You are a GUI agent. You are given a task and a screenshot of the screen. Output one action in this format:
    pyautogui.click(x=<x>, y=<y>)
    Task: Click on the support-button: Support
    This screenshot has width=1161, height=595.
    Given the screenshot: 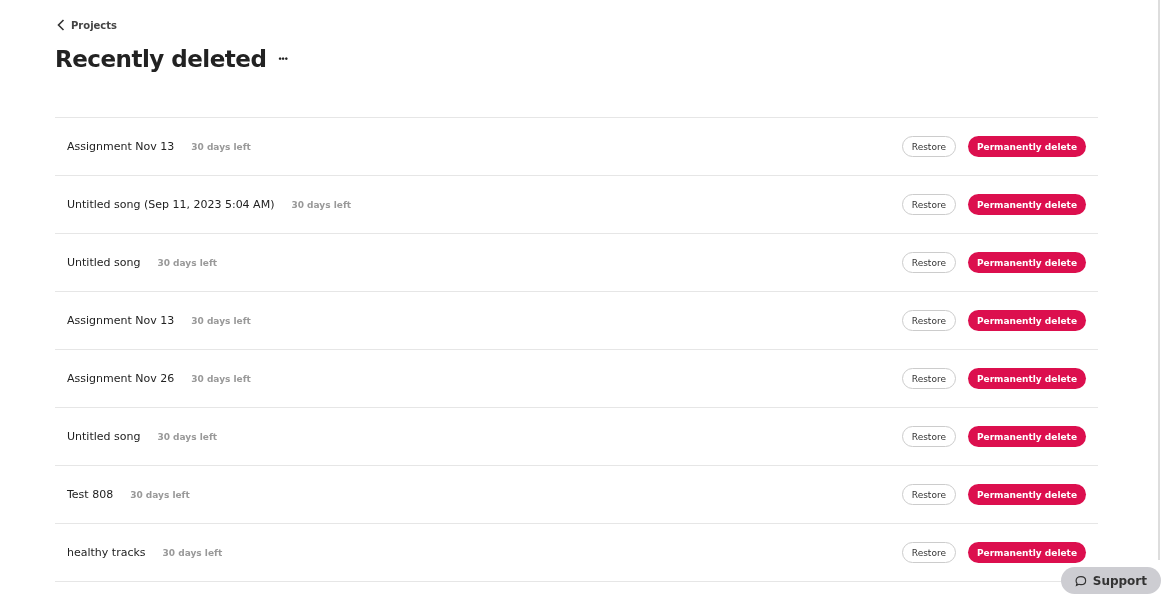 What is the action you would take?
    pyautogui.click(x=1111, y=580)
    